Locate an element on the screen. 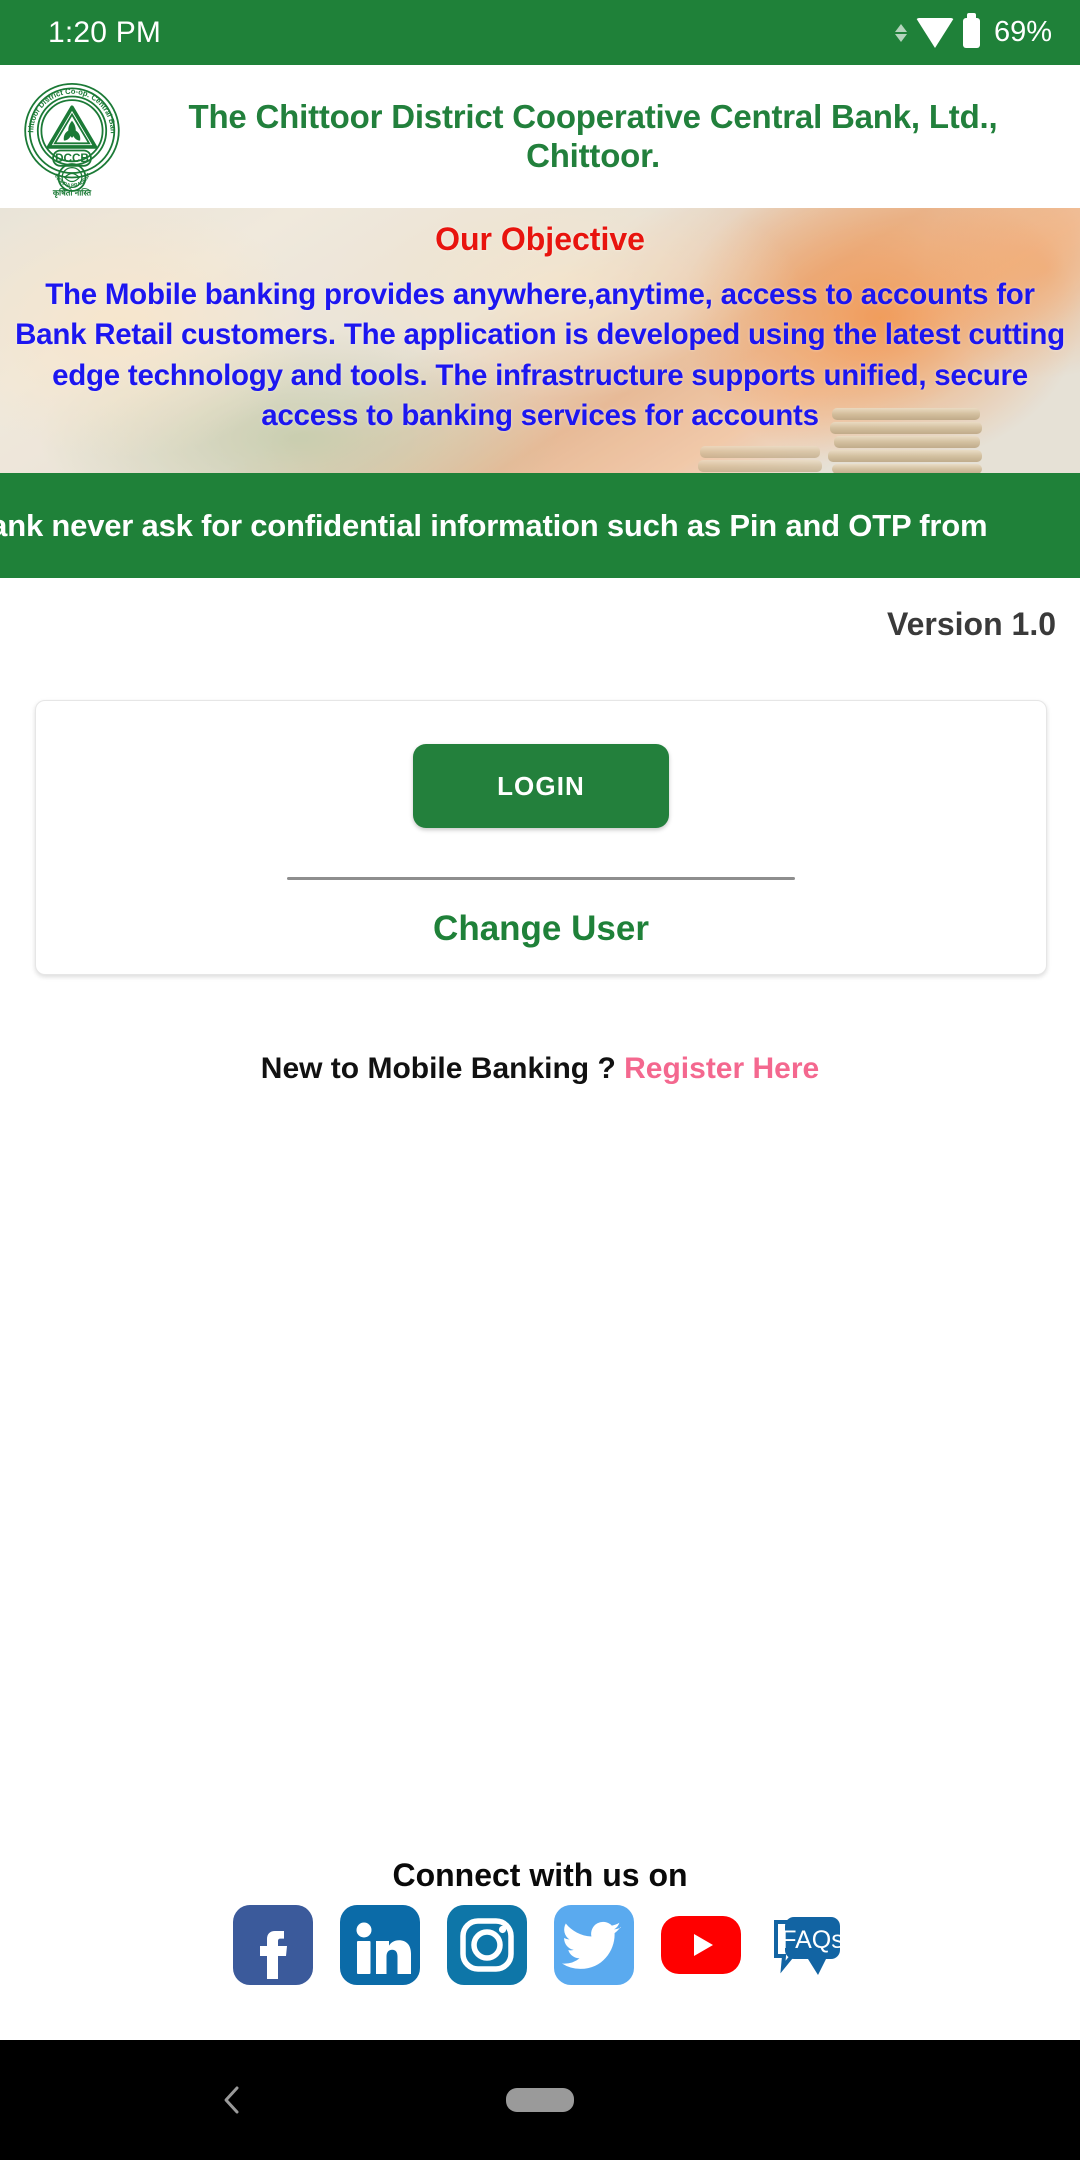  svg-text: FAQs is located at coordinates (812, 1940).